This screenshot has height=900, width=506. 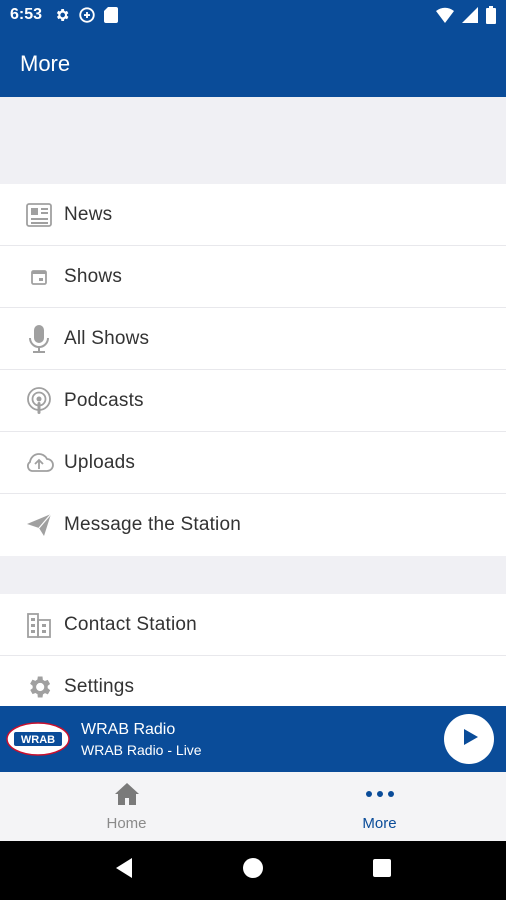 I want to click on podcast-icon, so click(x=39, y=401).